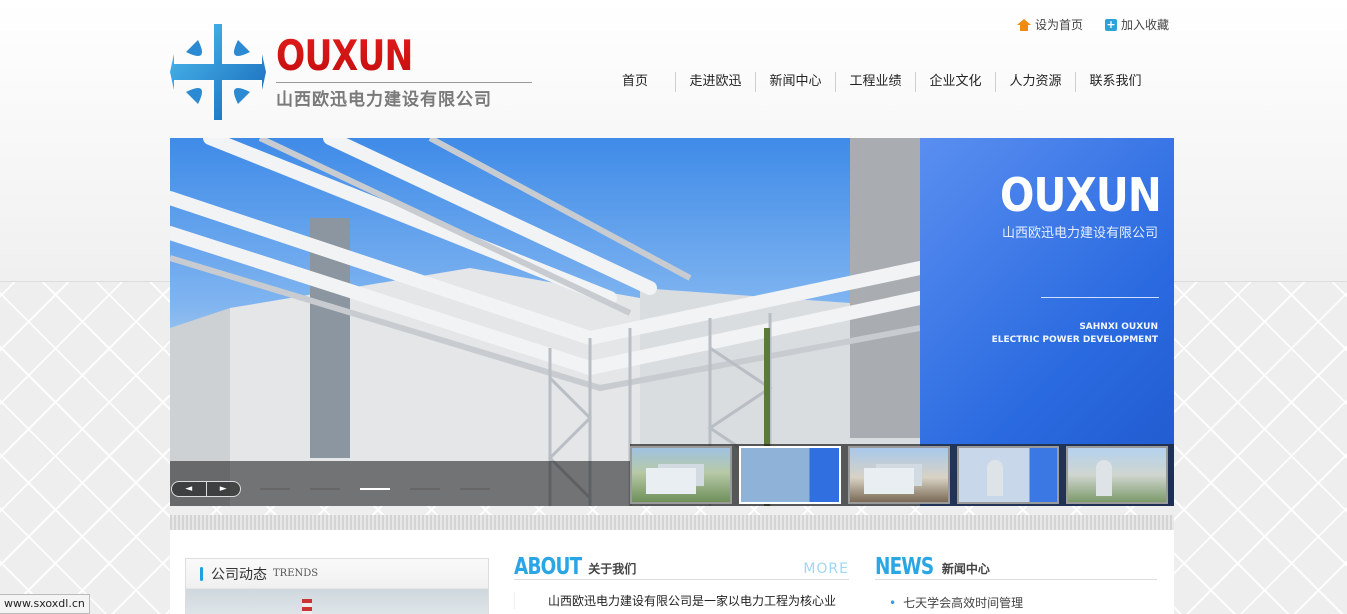 This screenshot has height=614, width=1347. I want to click on slider-thumbnail-active, so click(790, 475).